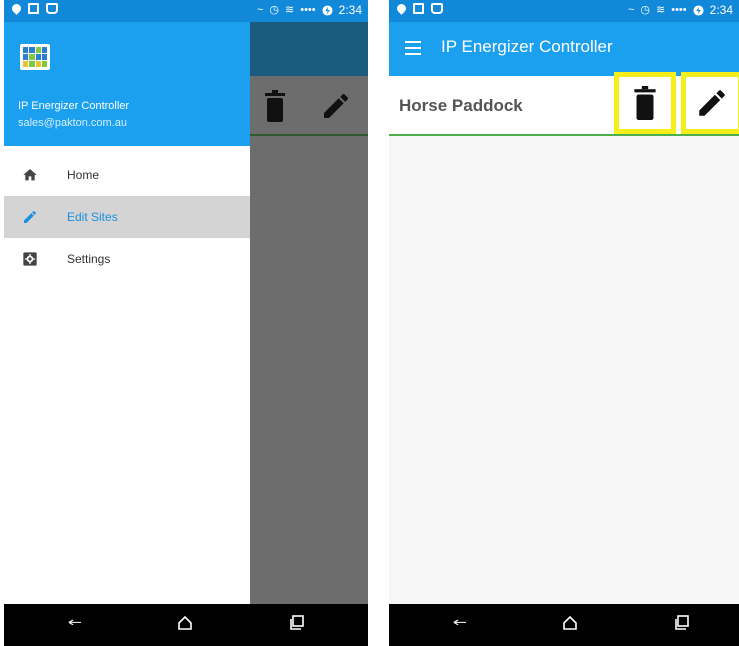 This screenshot has height=646, width=739. What do you see at coordinates (74, 106) in the screenshot?
I see `drawer-app-name: IP Energizer Controller` at bounding box center [74, 106].